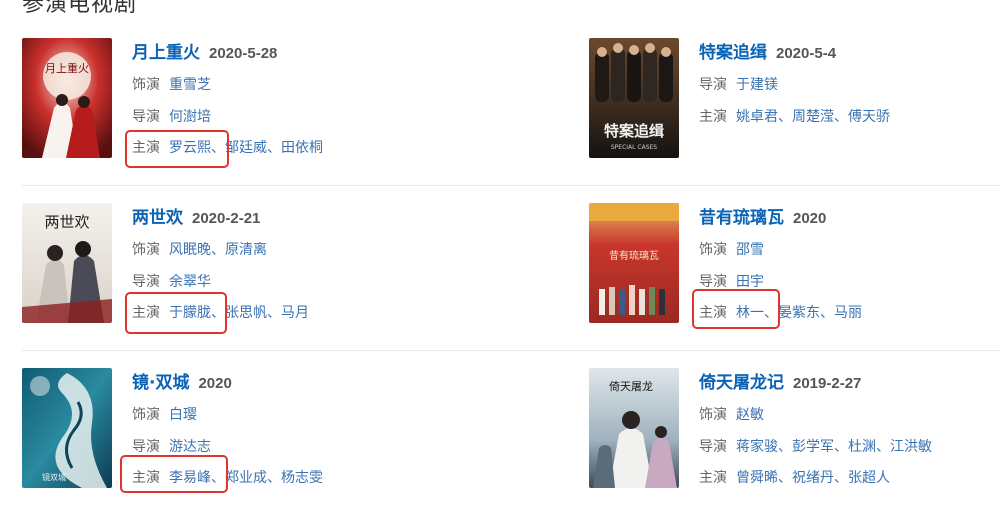 The height and width of the screenshot is (506, 1000). Describe the element at coordinates (757, 447) in the screenshot. I see `director-name-link: 蒋家骏` at that location.